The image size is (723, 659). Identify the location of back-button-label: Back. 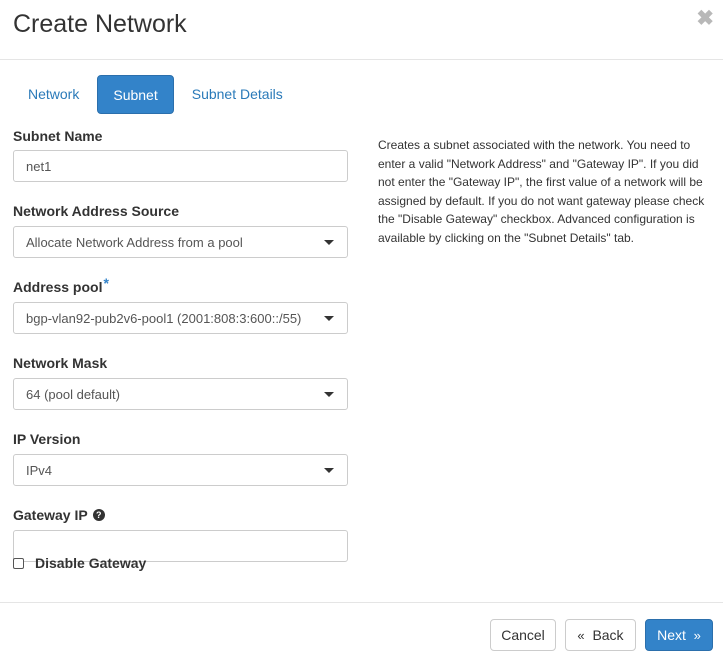
(608, 635).